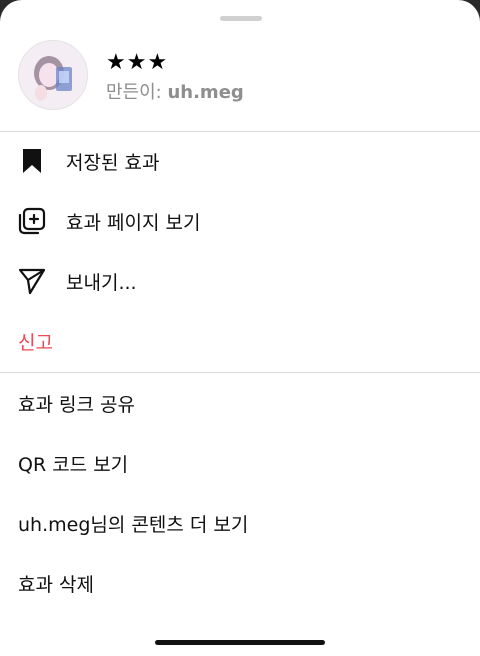 Image resolution: width=480 pixels, height=656 pixels. I want to click on creator-name: uh.meg, so click(205, 92).